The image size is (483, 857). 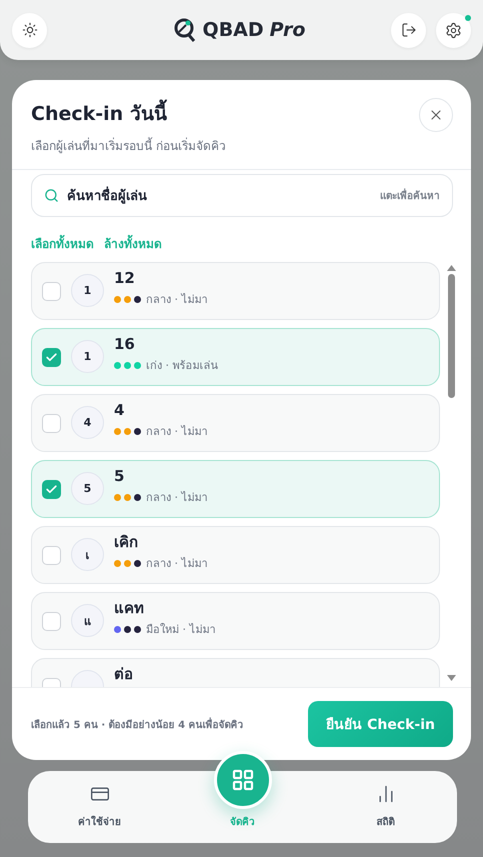 I want to click on avatar: 4, so click(x=87, y=422).